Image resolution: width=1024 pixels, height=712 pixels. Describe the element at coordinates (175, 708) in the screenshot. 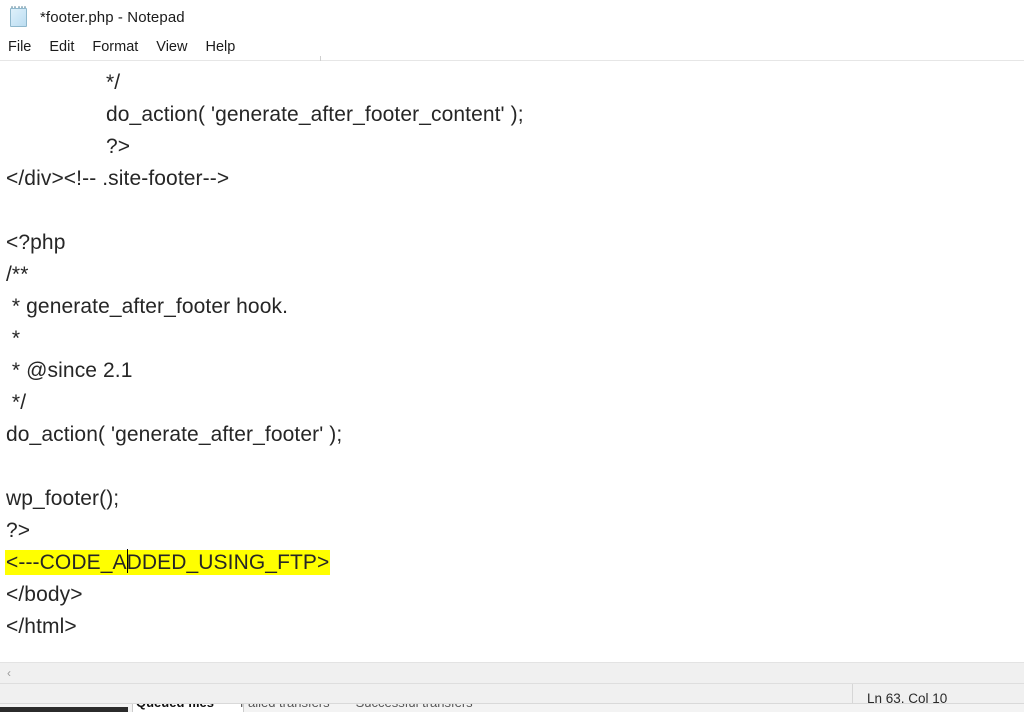

I see `background-tab-queued-files: Queued files` at that location.